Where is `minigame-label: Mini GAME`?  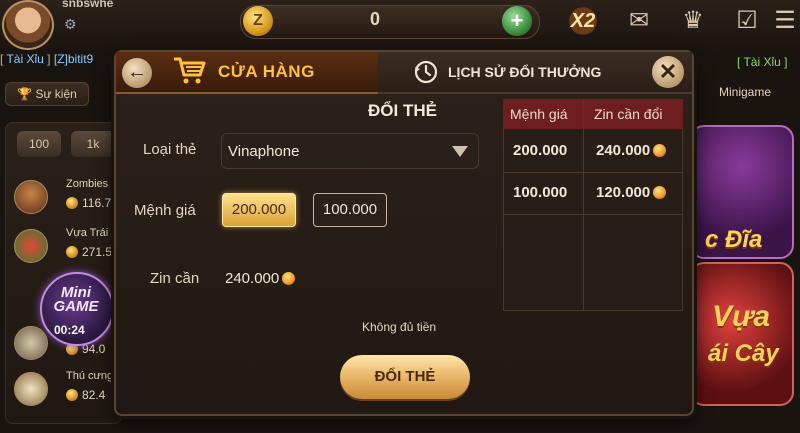
minigame-label: Mini GAME is located at coordinates (76, 299).